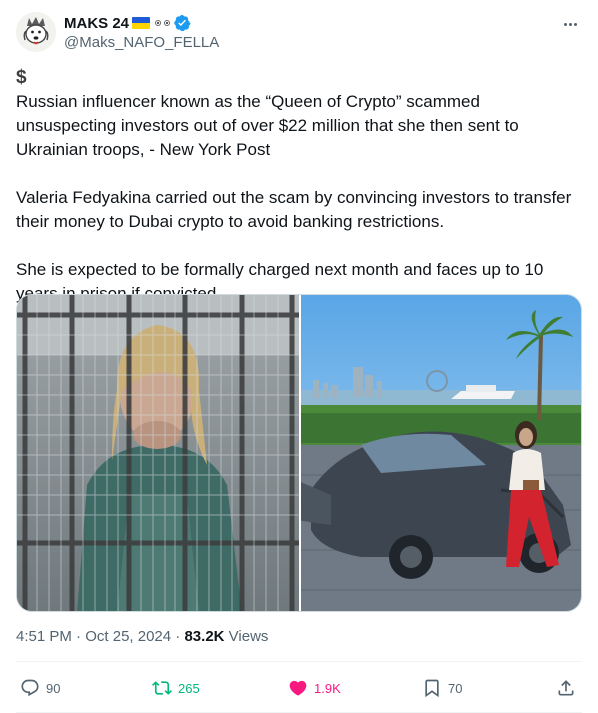  Describe the element at coordinates (162, 688) in the screenshot. I see `repost-icon` at that location.